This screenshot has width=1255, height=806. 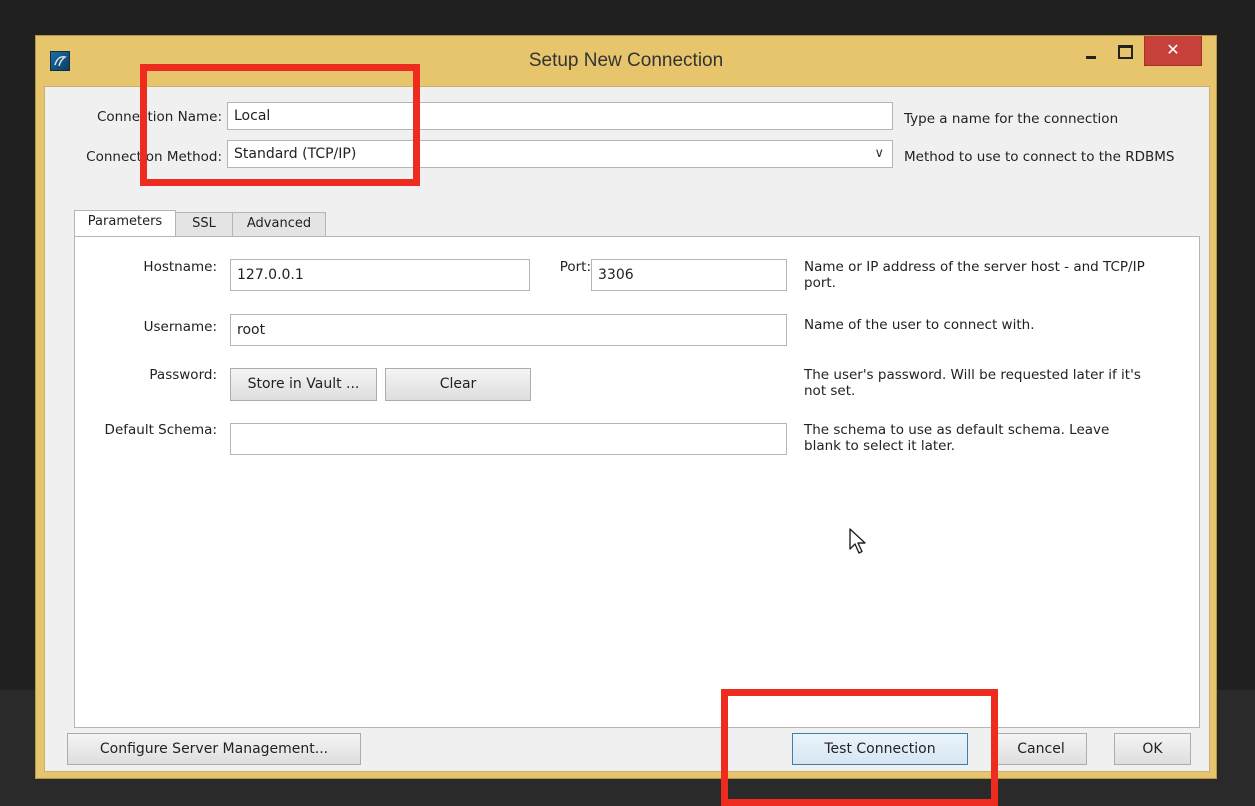 I want to click on username-label: Username:, so click(x=180, y=327).